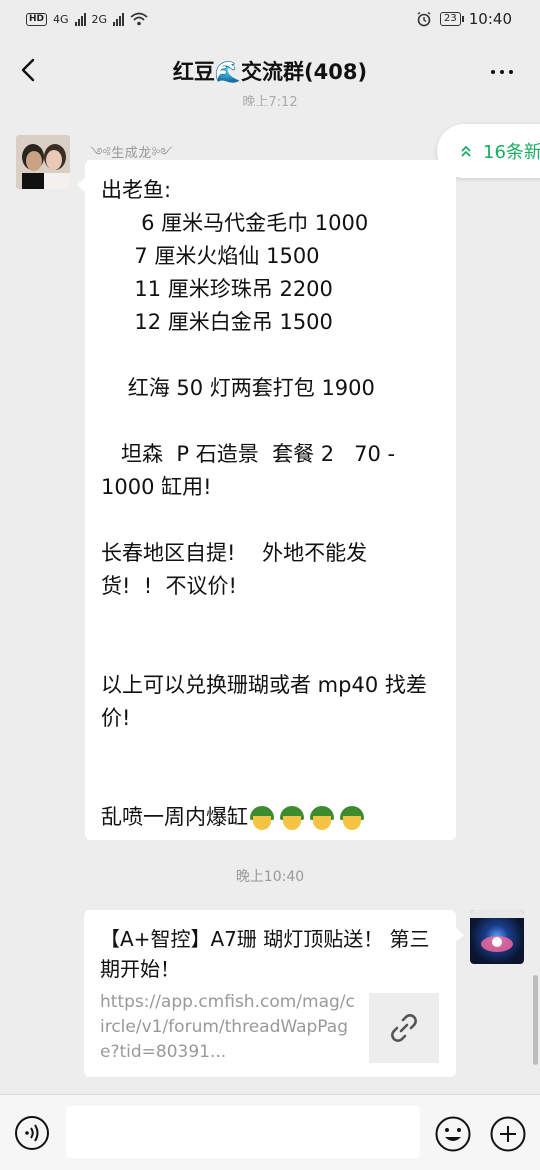 The image size is (540, 1170). What do you see at coordinates (466, 151) in the screenshot?
I see `double-chevron-up-icon` at bounding box center [466, 151].